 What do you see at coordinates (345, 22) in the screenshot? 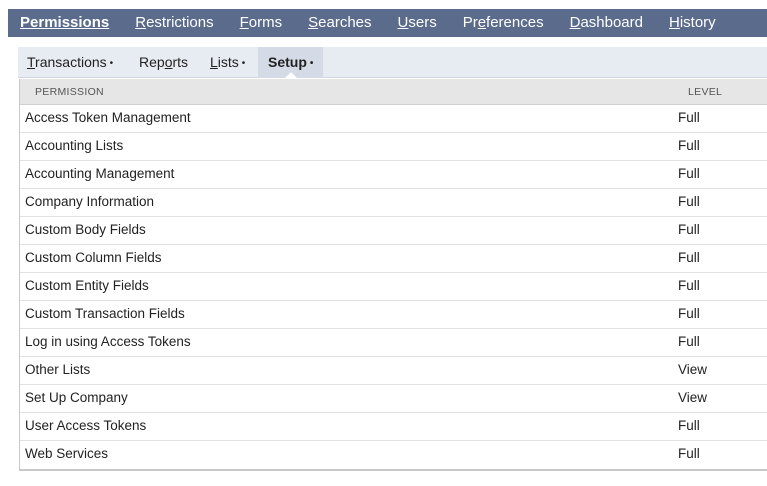
I see `tab-searches-label-rest: earches` at bounding box center [345, 22].